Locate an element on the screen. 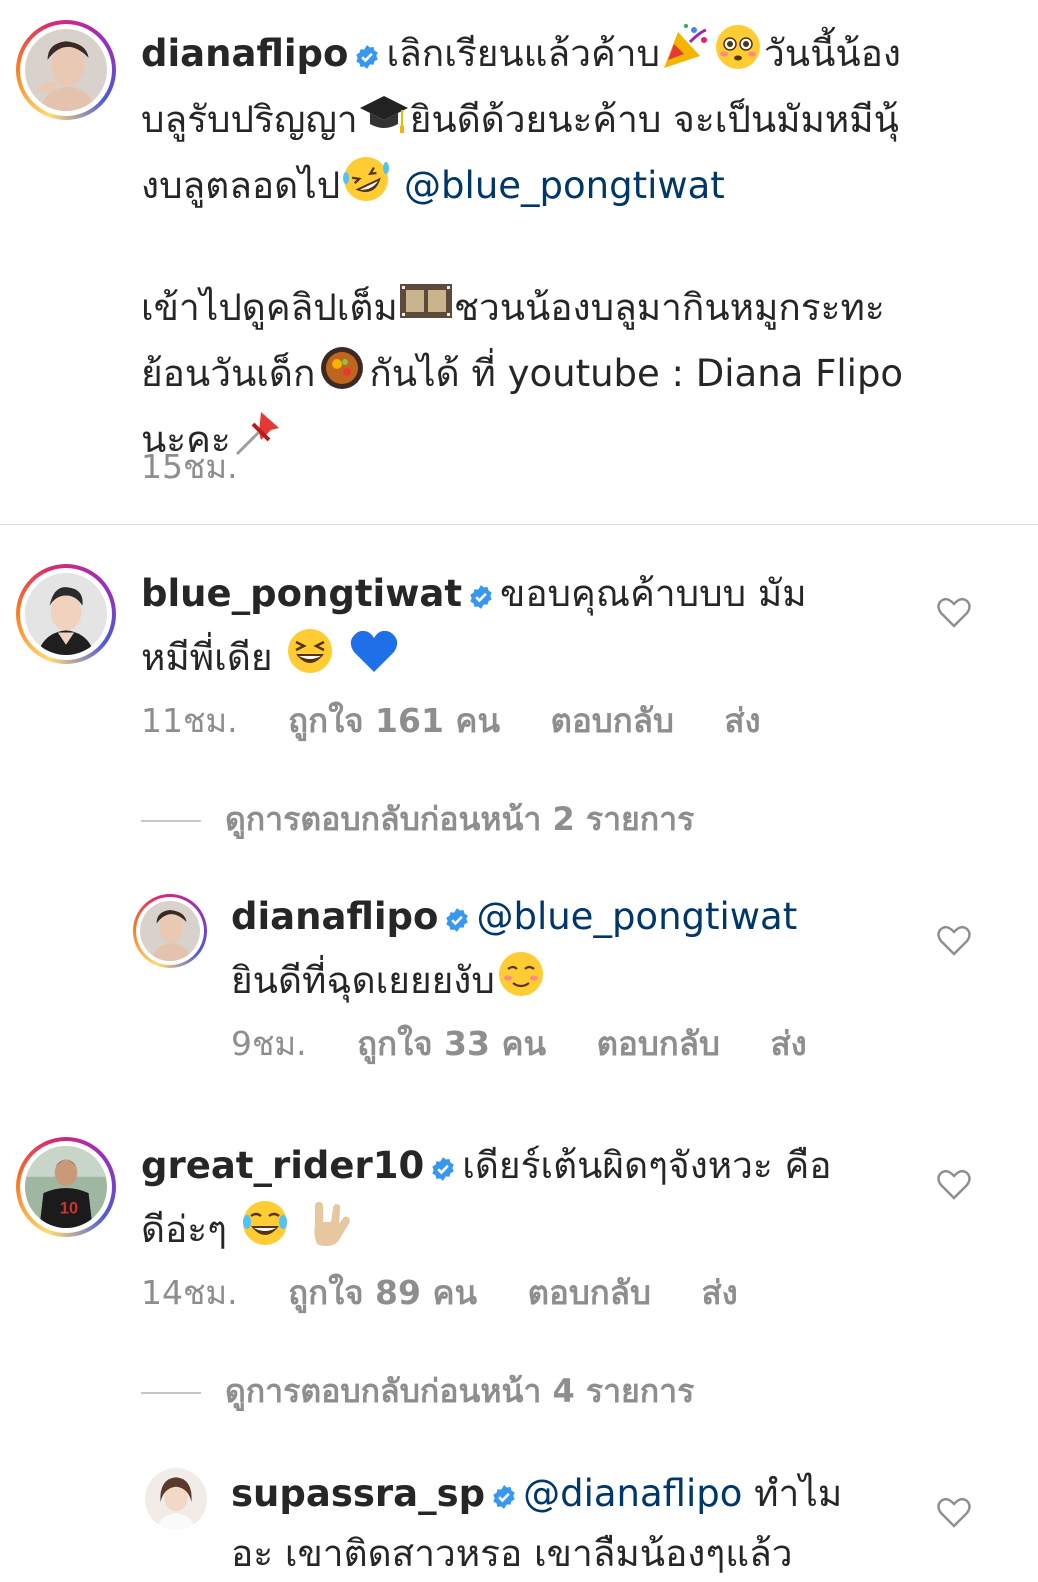 The height and width of the screenshot is (1582, 1038). film-frames-icon is located at coordinates (426, 309).